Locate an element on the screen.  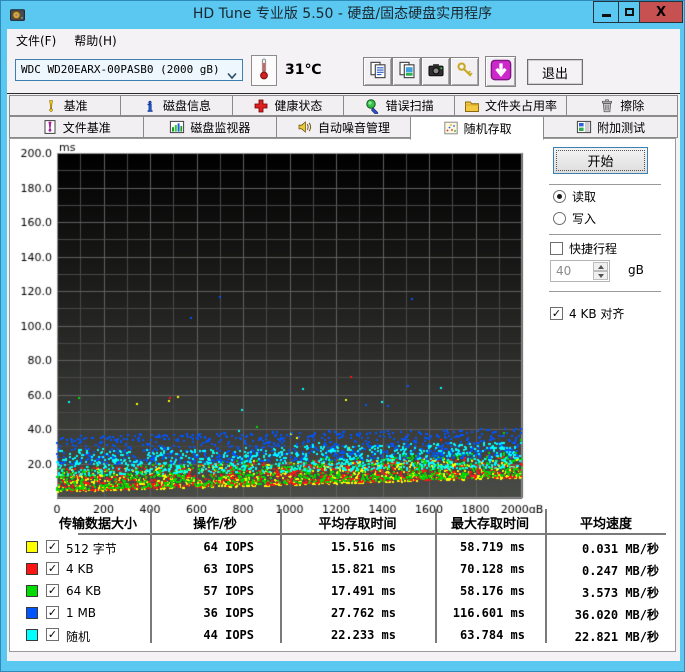
screenshot-button is located at coordinates (435, 71).